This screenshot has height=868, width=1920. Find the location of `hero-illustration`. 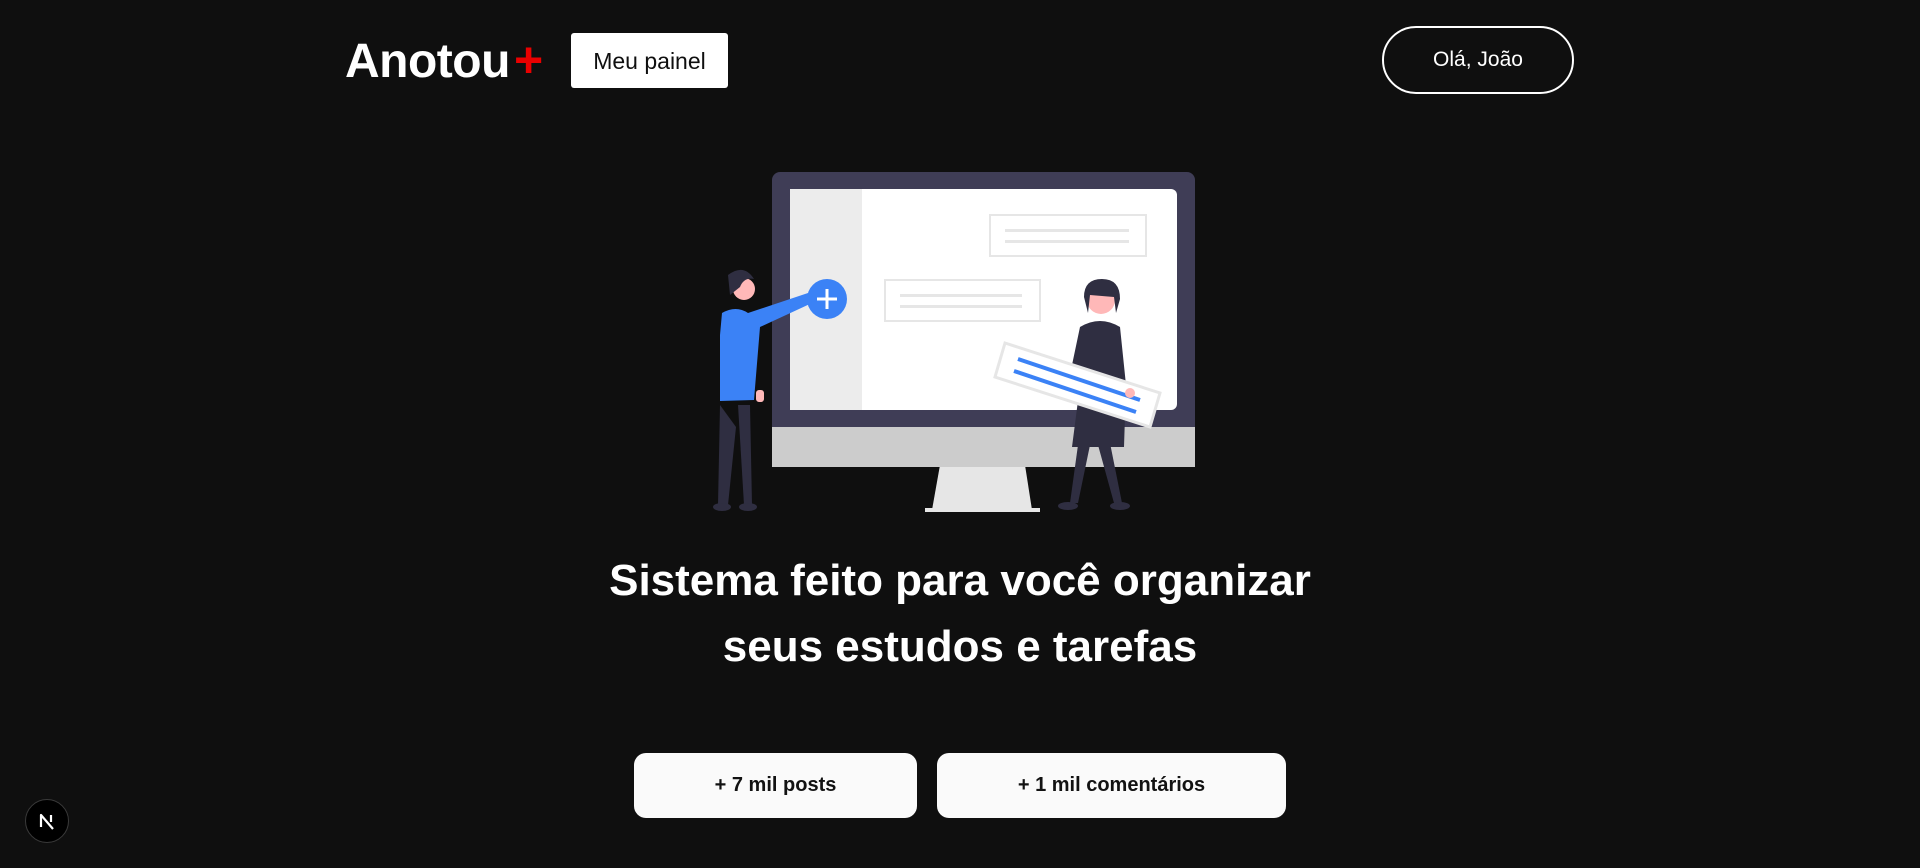

hero-illustration is located at coordinates (960, 340).